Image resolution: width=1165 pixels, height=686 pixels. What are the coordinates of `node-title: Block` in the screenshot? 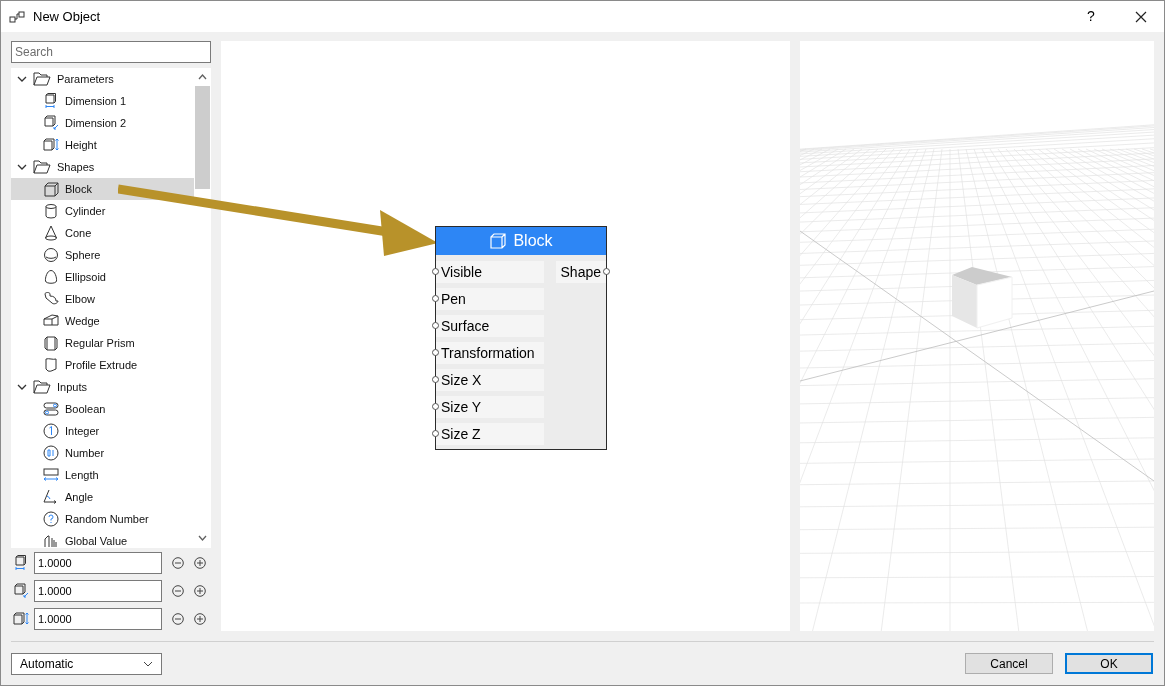 It's located at (533, 241).